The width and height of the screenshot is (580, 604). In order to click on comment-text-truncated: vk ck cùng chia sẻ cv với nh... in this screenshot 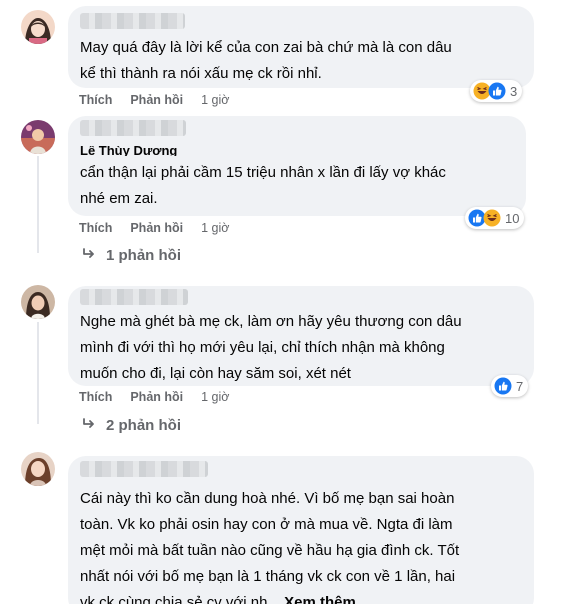, I will do `click(180, 599)`.